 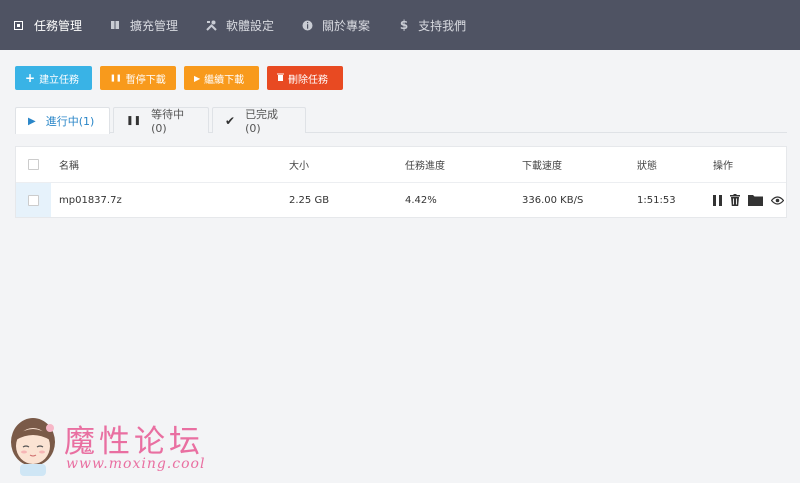 What do you see at coordinates (346, 25) in the screenshot?
I see `nav-item-label: 關於專案` at bounding box center [346, 25].